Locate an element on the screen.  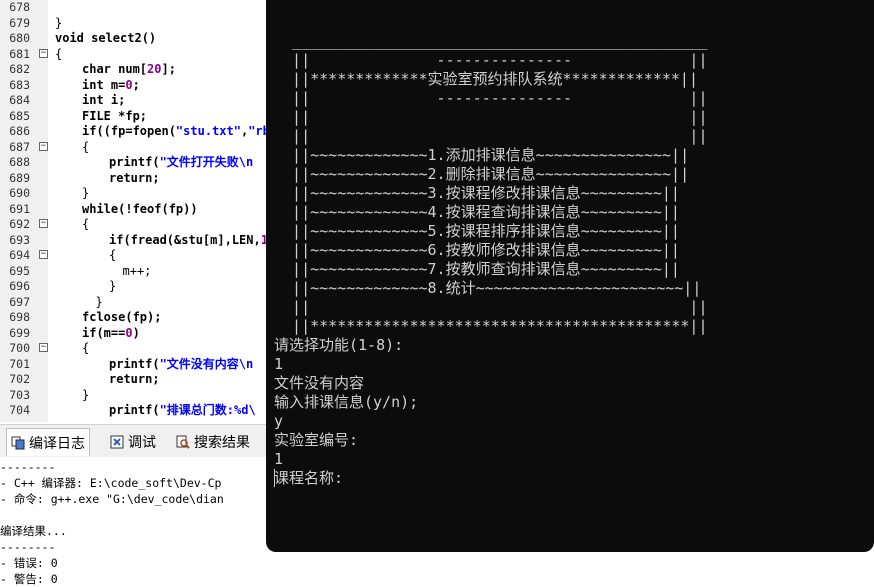
code-line: 698 fclose(fp); is located at coordinates (134, 318).